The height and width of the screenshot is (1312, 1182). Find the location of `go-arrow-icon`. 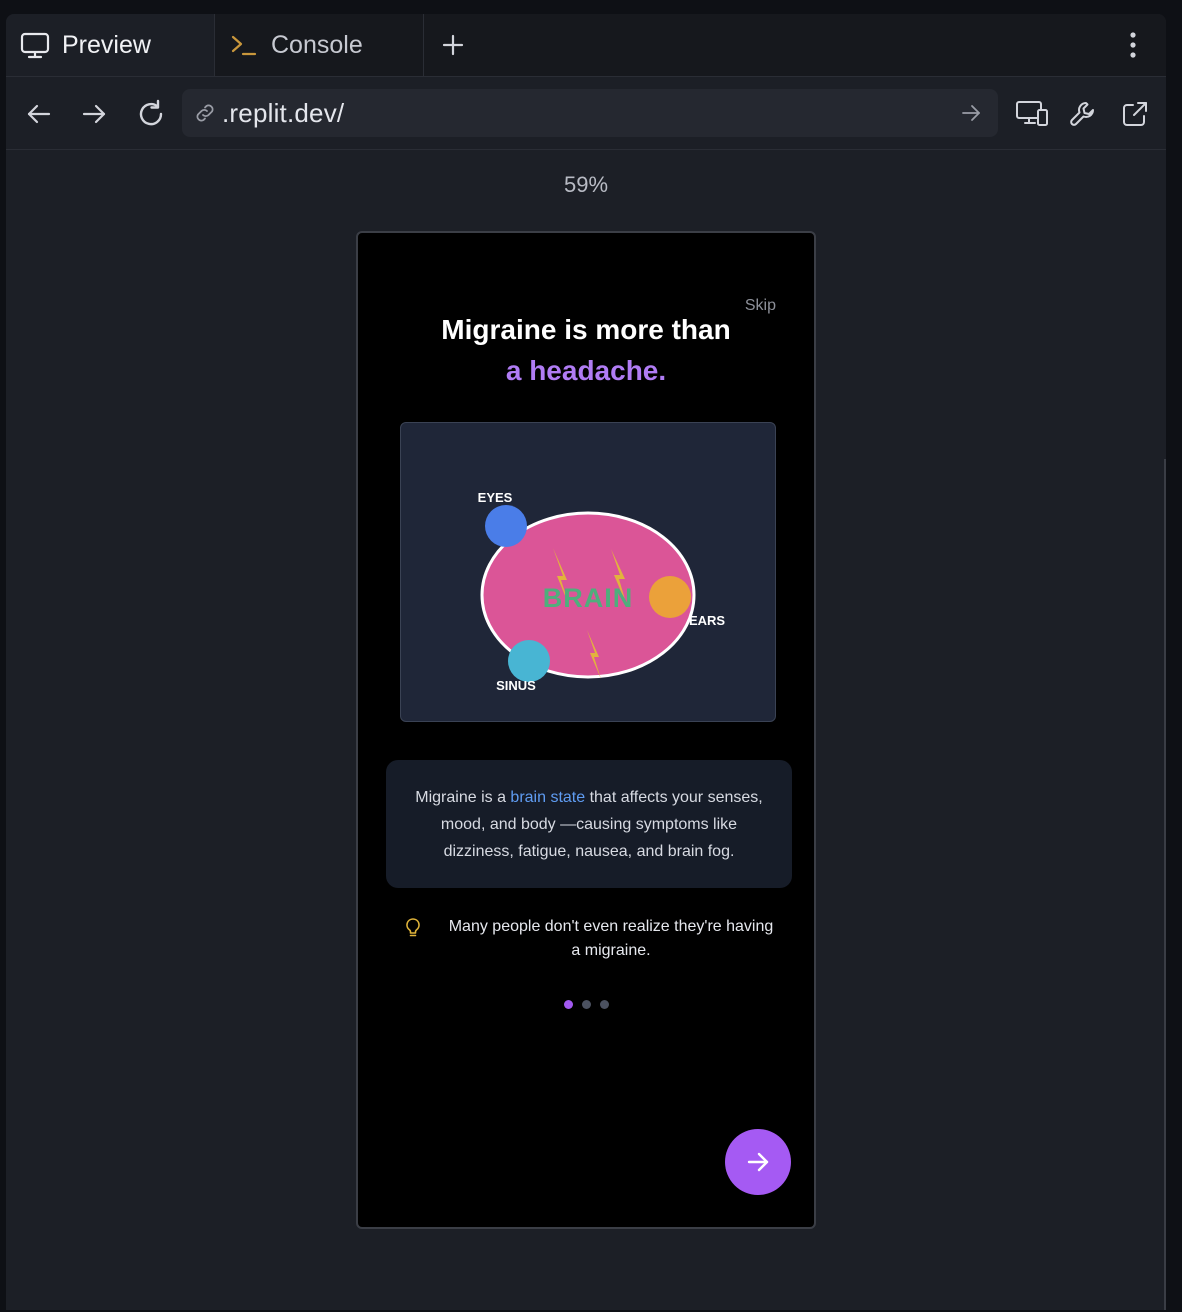

go-arrow-icon is located at coordinates (971, 113).